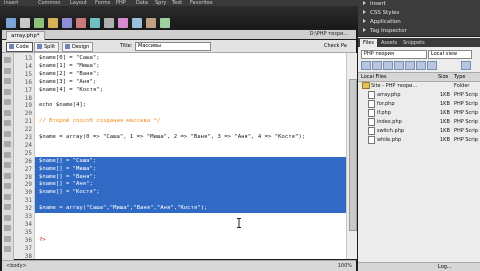 Image resolution: width=480 pixels, height=271 pixels. I want to click on connect-icon, so click(366, 65).